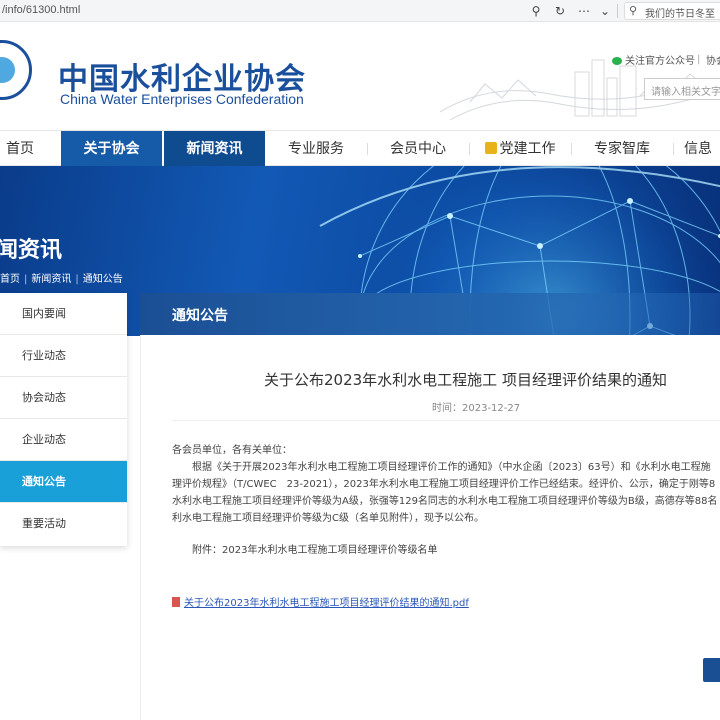 This screenshot has height=720, width=720. Describe the element at coordinates (680, 14) in the screenshot. I see `browser-search-text: 我们的节日冬至` at that location.